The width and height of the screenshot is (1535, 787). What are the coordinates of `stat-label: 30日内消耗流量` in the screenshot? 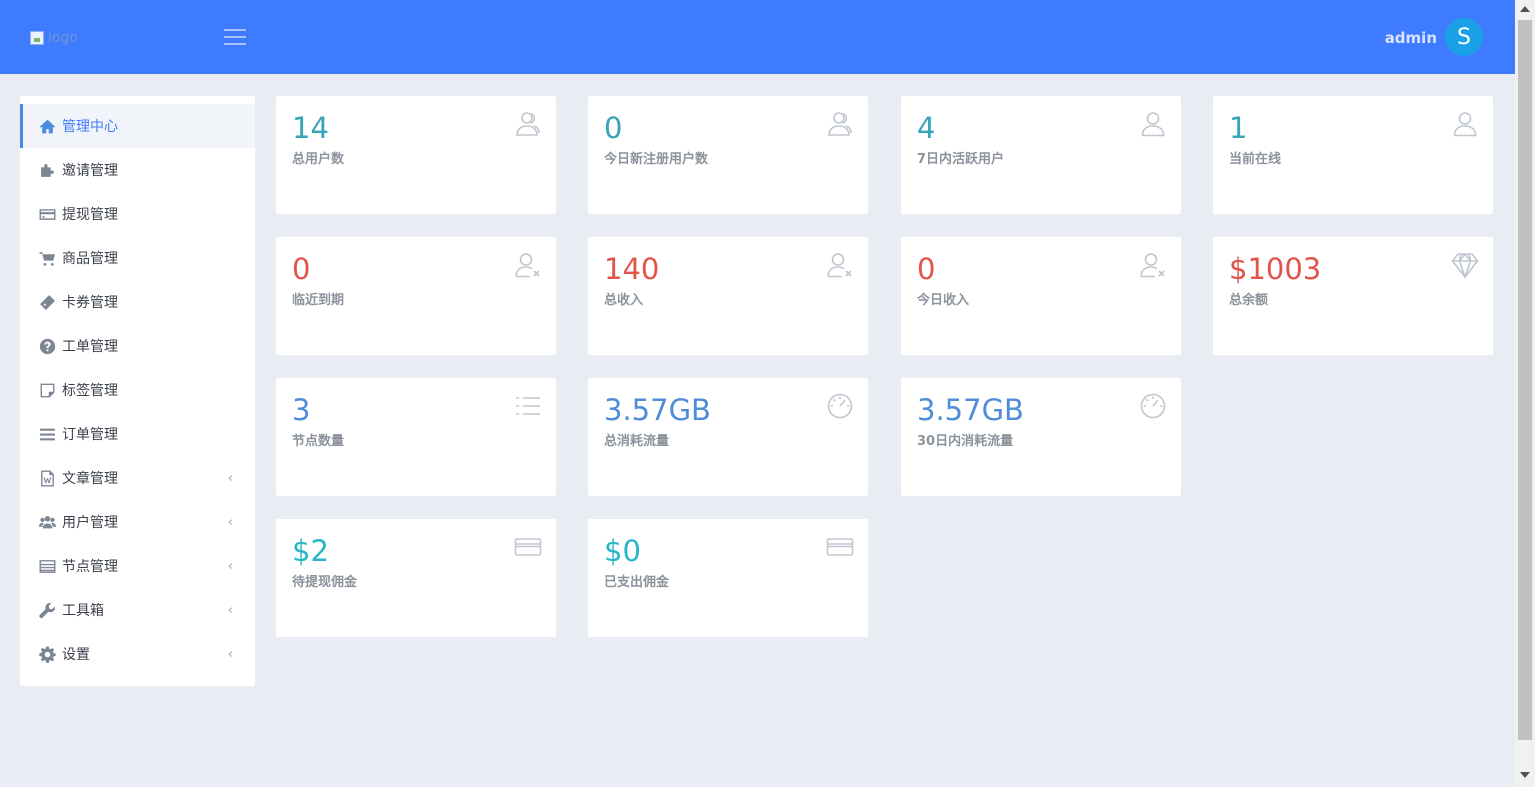 It's located at (965, 441).